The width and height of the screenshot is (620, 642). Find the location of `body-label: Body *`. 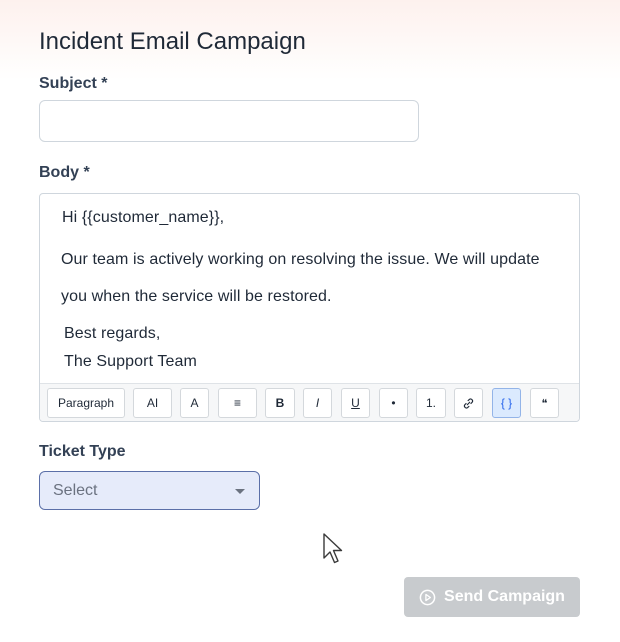

body-label: Body * is located at coordinates (64, 172).